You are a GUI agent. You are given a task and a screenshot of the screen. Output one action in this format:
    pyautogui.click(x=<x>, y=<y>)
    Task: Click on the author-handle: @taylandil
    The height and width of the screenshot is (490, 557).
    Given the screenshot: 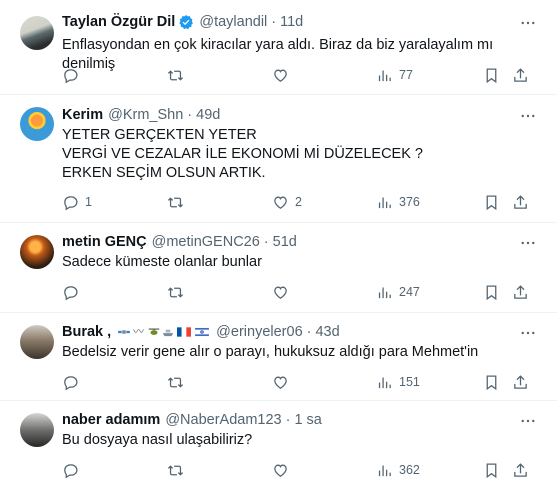 What is the action you would take?
    pyautogui.click(x=233, y=22)
    